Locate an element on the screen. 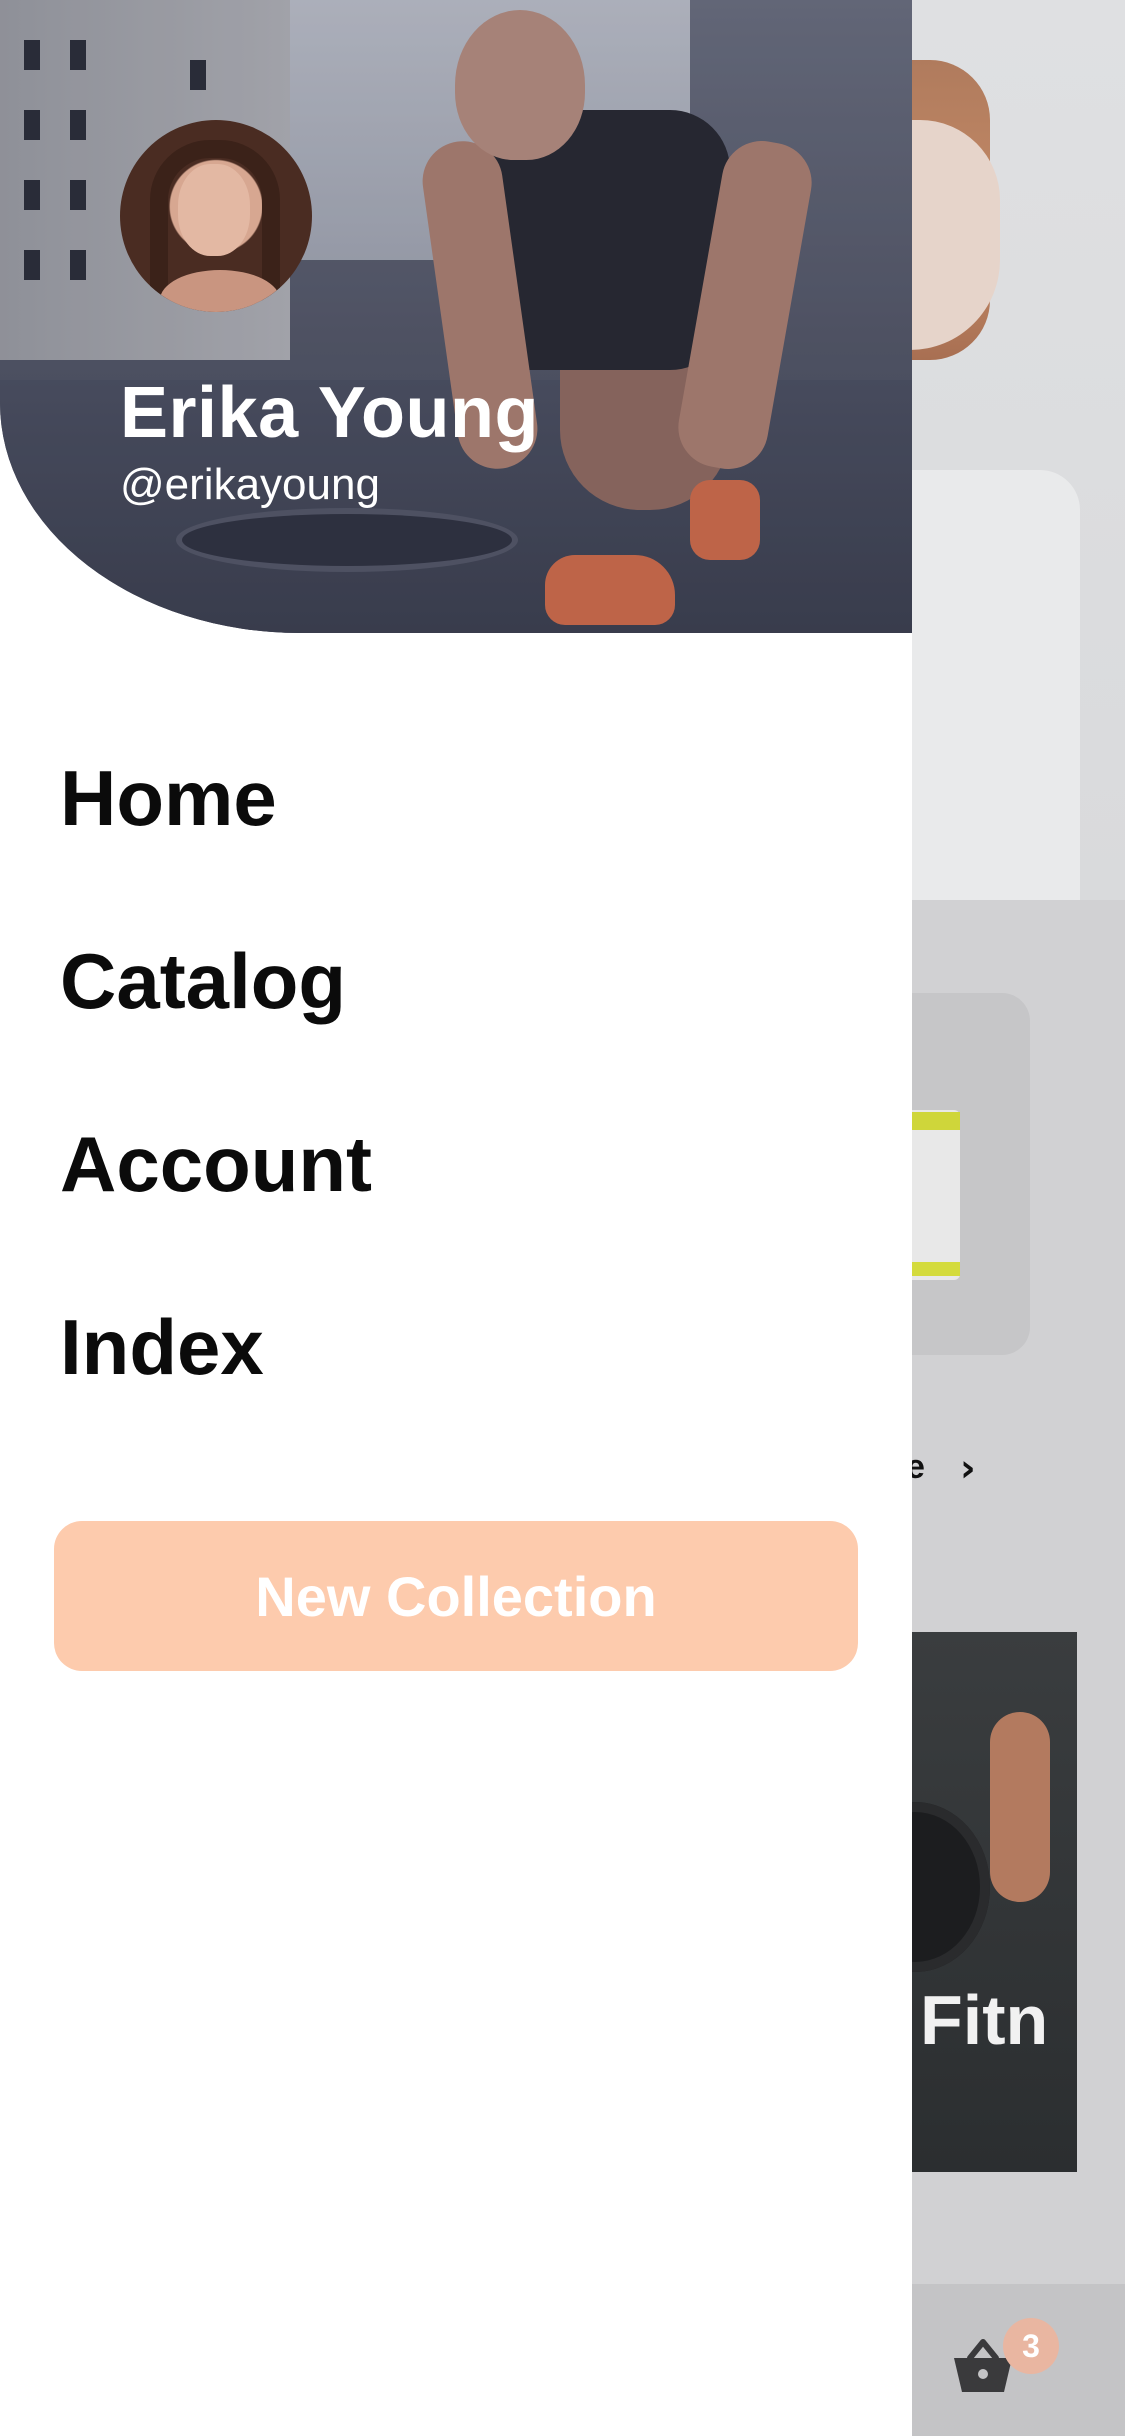 The image size is (1125, 2436). user-handle: @erikayoung is located at coordinates (250, 484).